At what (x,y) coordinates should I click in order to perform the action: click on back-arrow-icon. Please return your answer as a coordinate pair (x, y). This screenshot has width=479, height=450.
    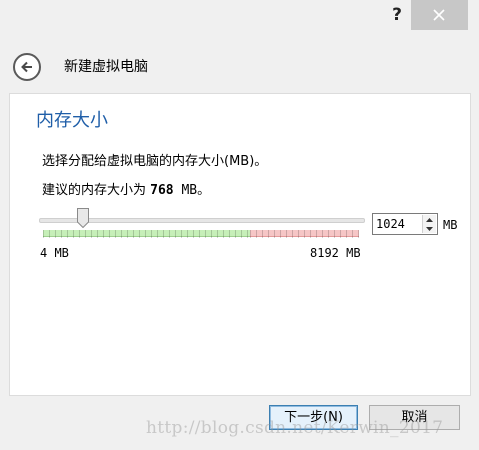
    Looking at the image, I should click on (26, 67).